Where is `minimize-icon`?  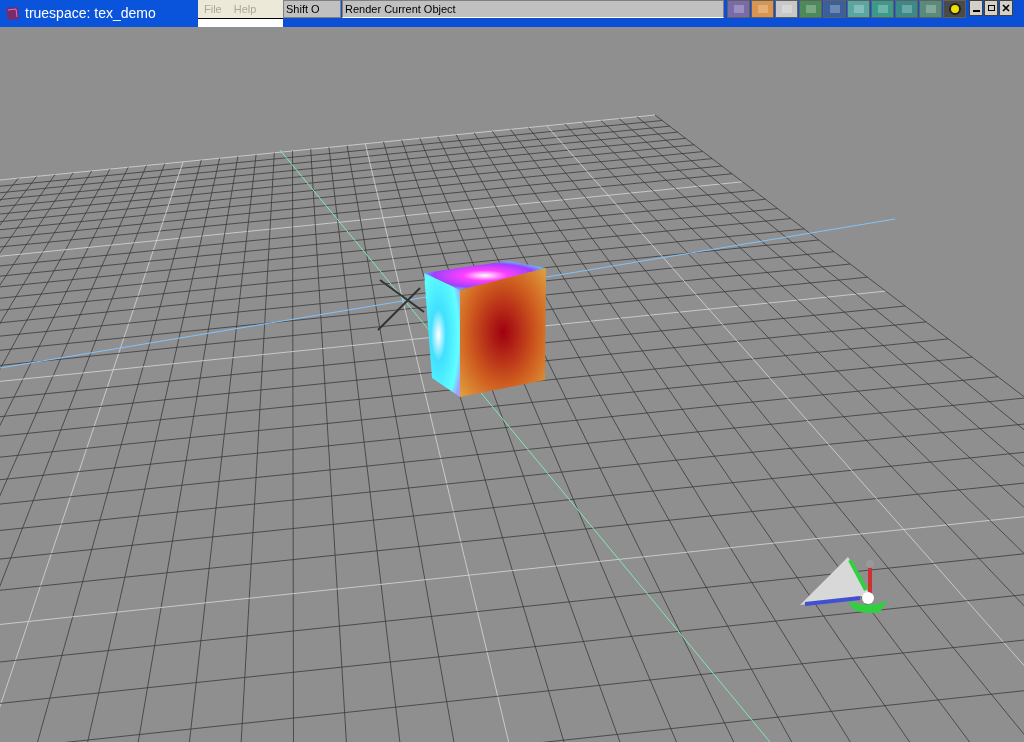 minimize-icon is located at coordinates (976, 11).